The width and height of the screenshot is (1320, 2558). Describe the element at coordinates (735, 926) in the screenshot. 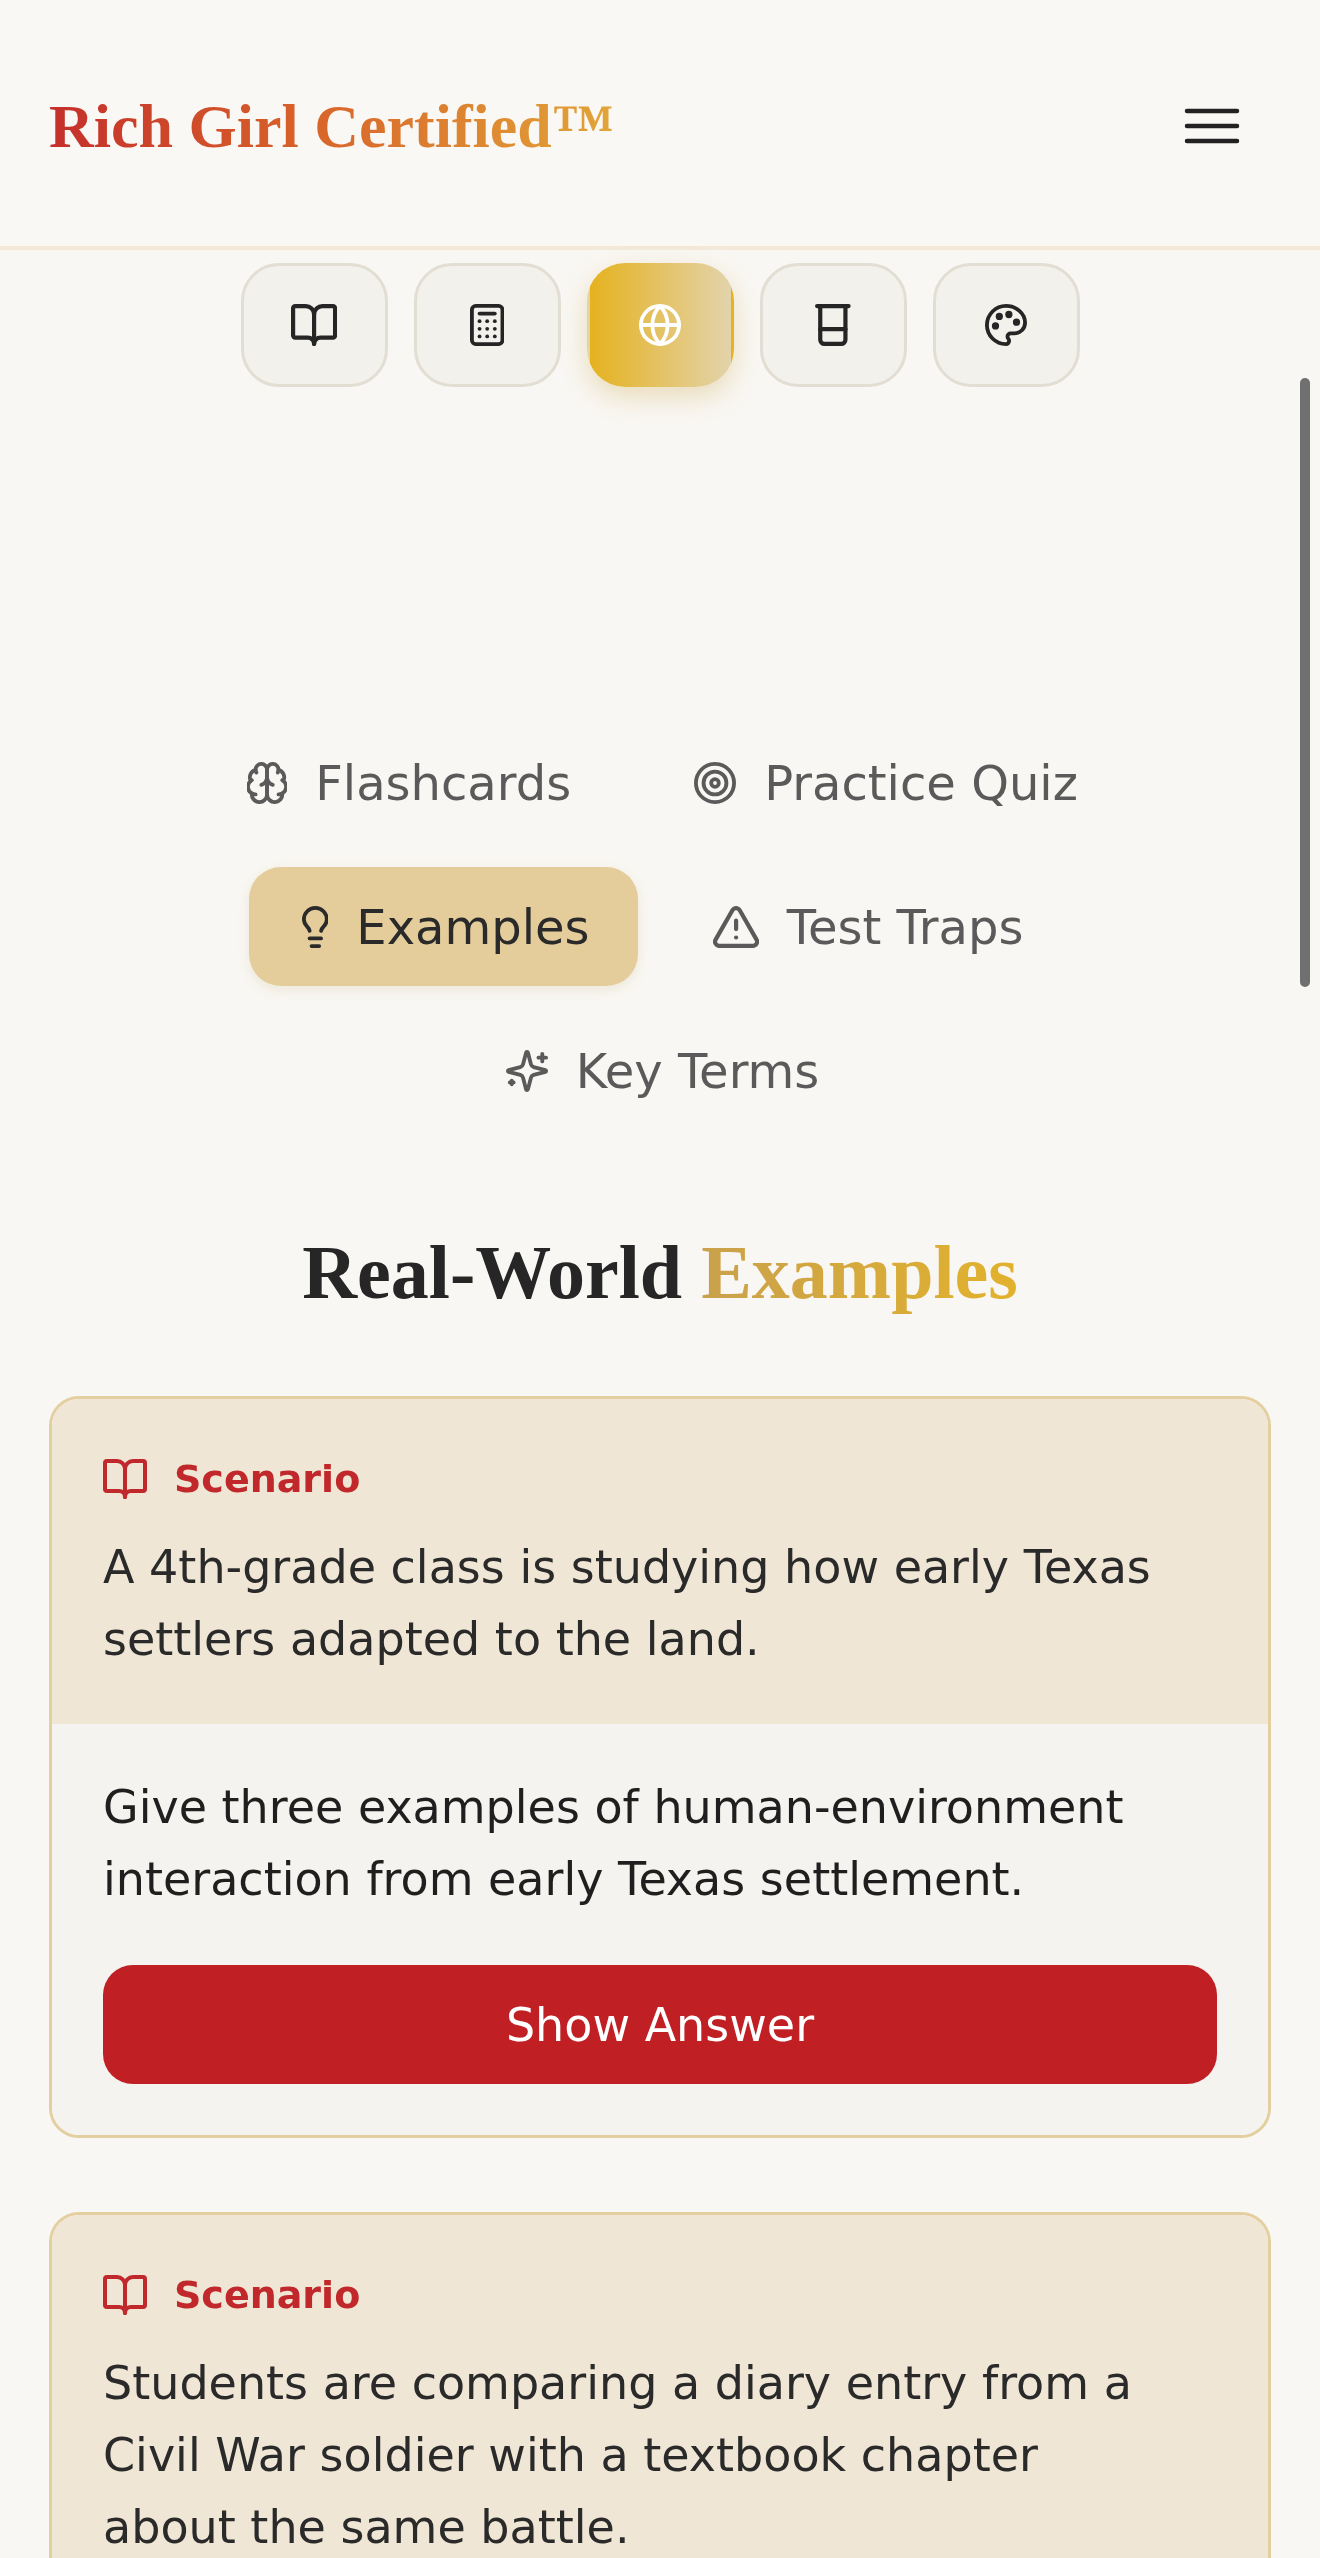

I see `warning-icon` at that location.